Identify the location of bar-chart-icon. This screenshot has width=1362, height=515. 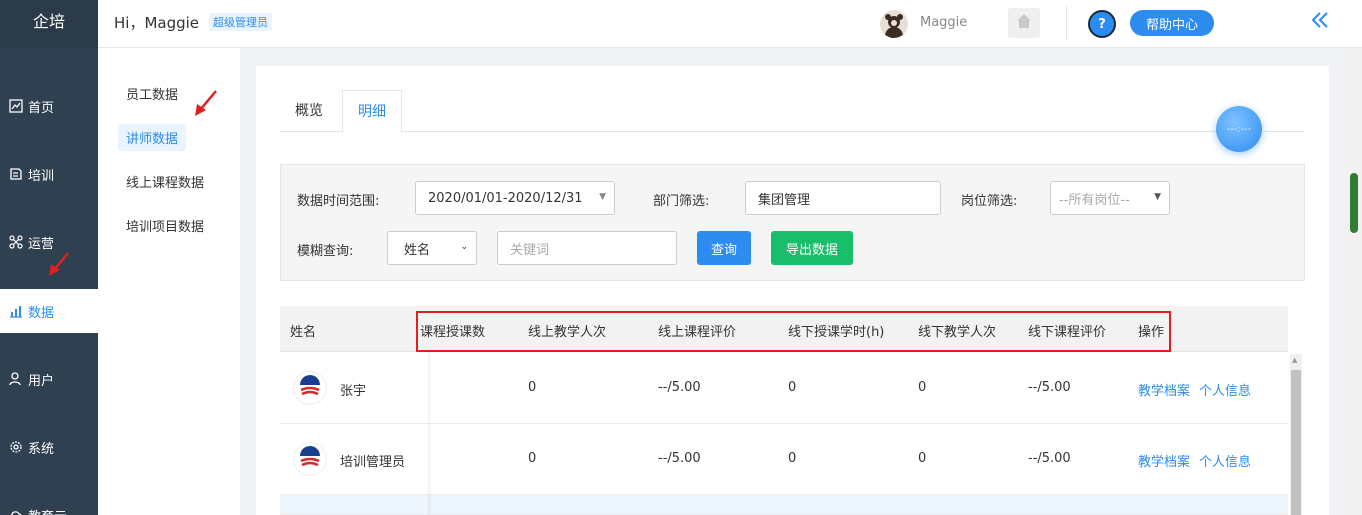
(16, 311).